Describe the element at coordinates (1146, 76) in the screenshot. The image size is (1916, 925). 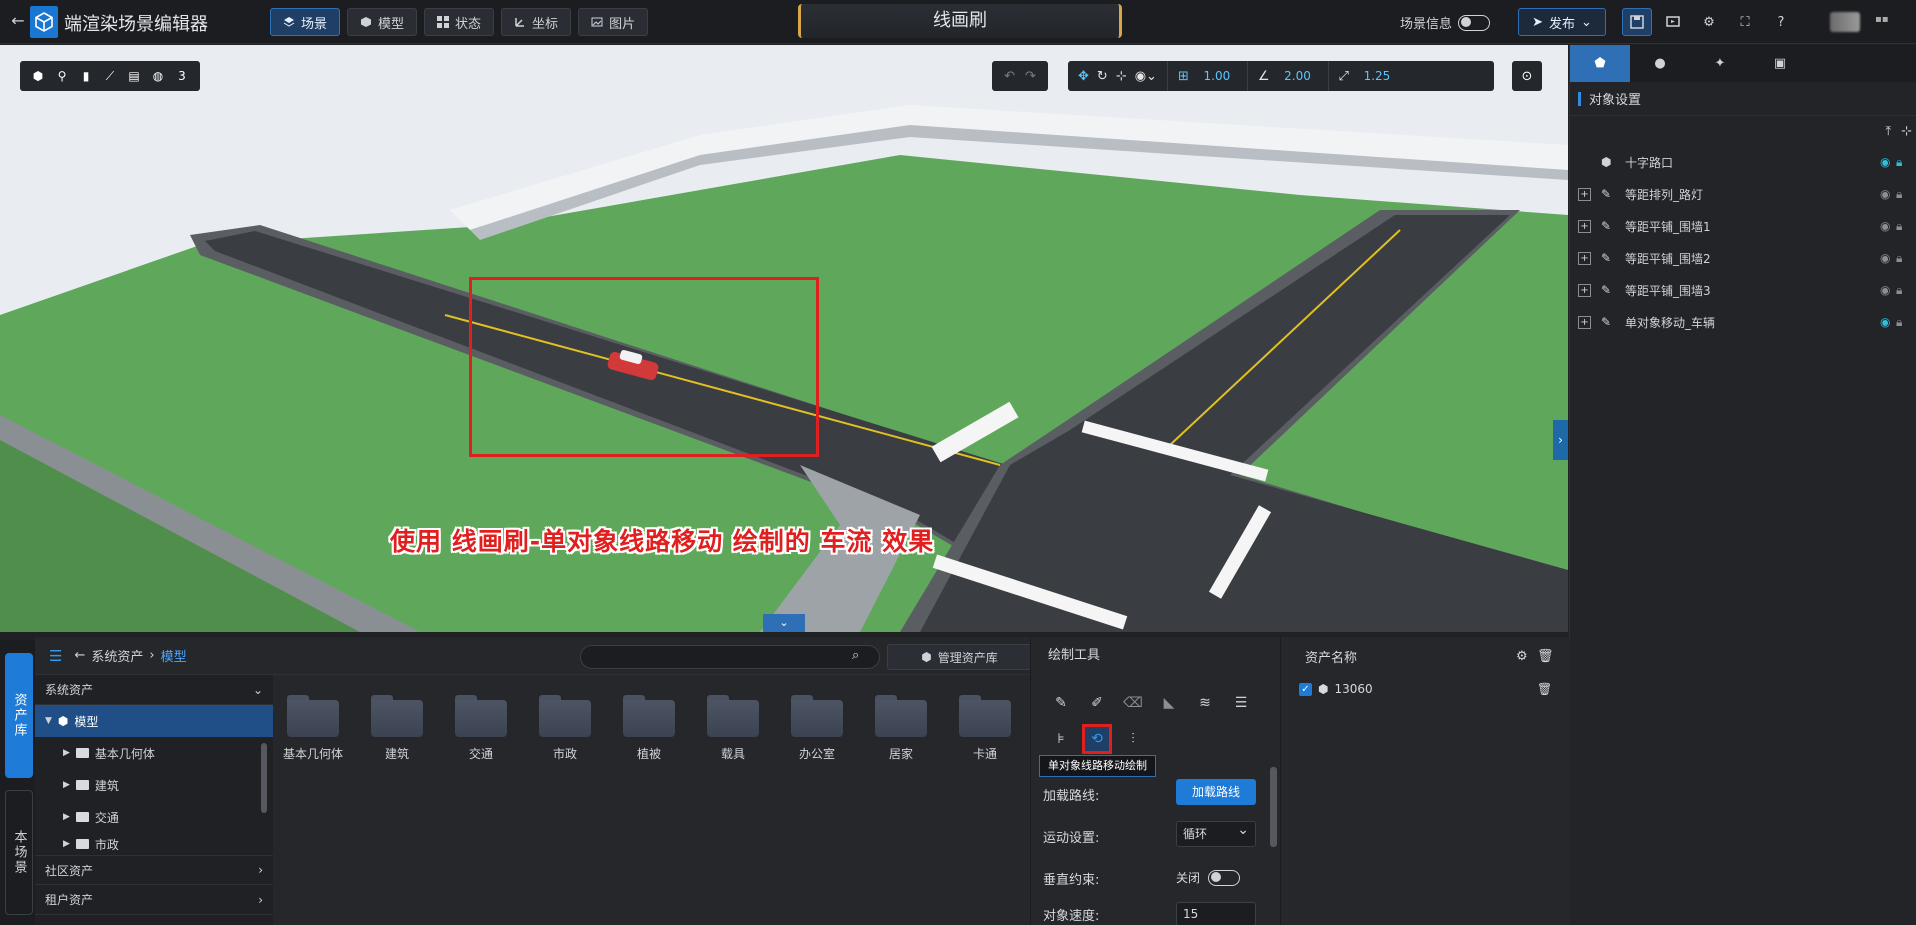
I see `snap-mode-icon: ◉⌄` at that location.